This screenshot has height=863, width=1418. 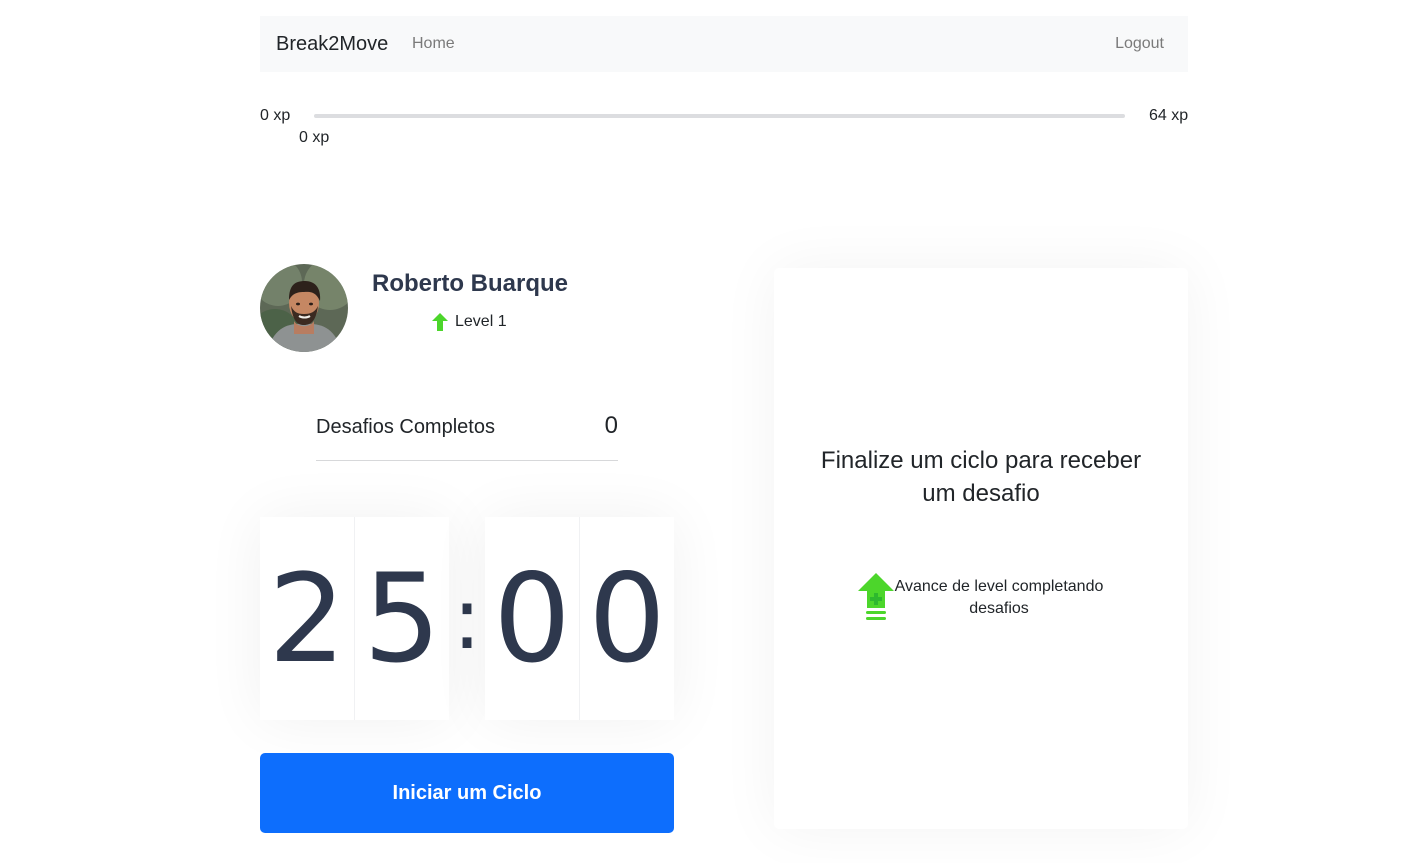 I want to click on level-label: Level 1, so click(x=481, y=321).